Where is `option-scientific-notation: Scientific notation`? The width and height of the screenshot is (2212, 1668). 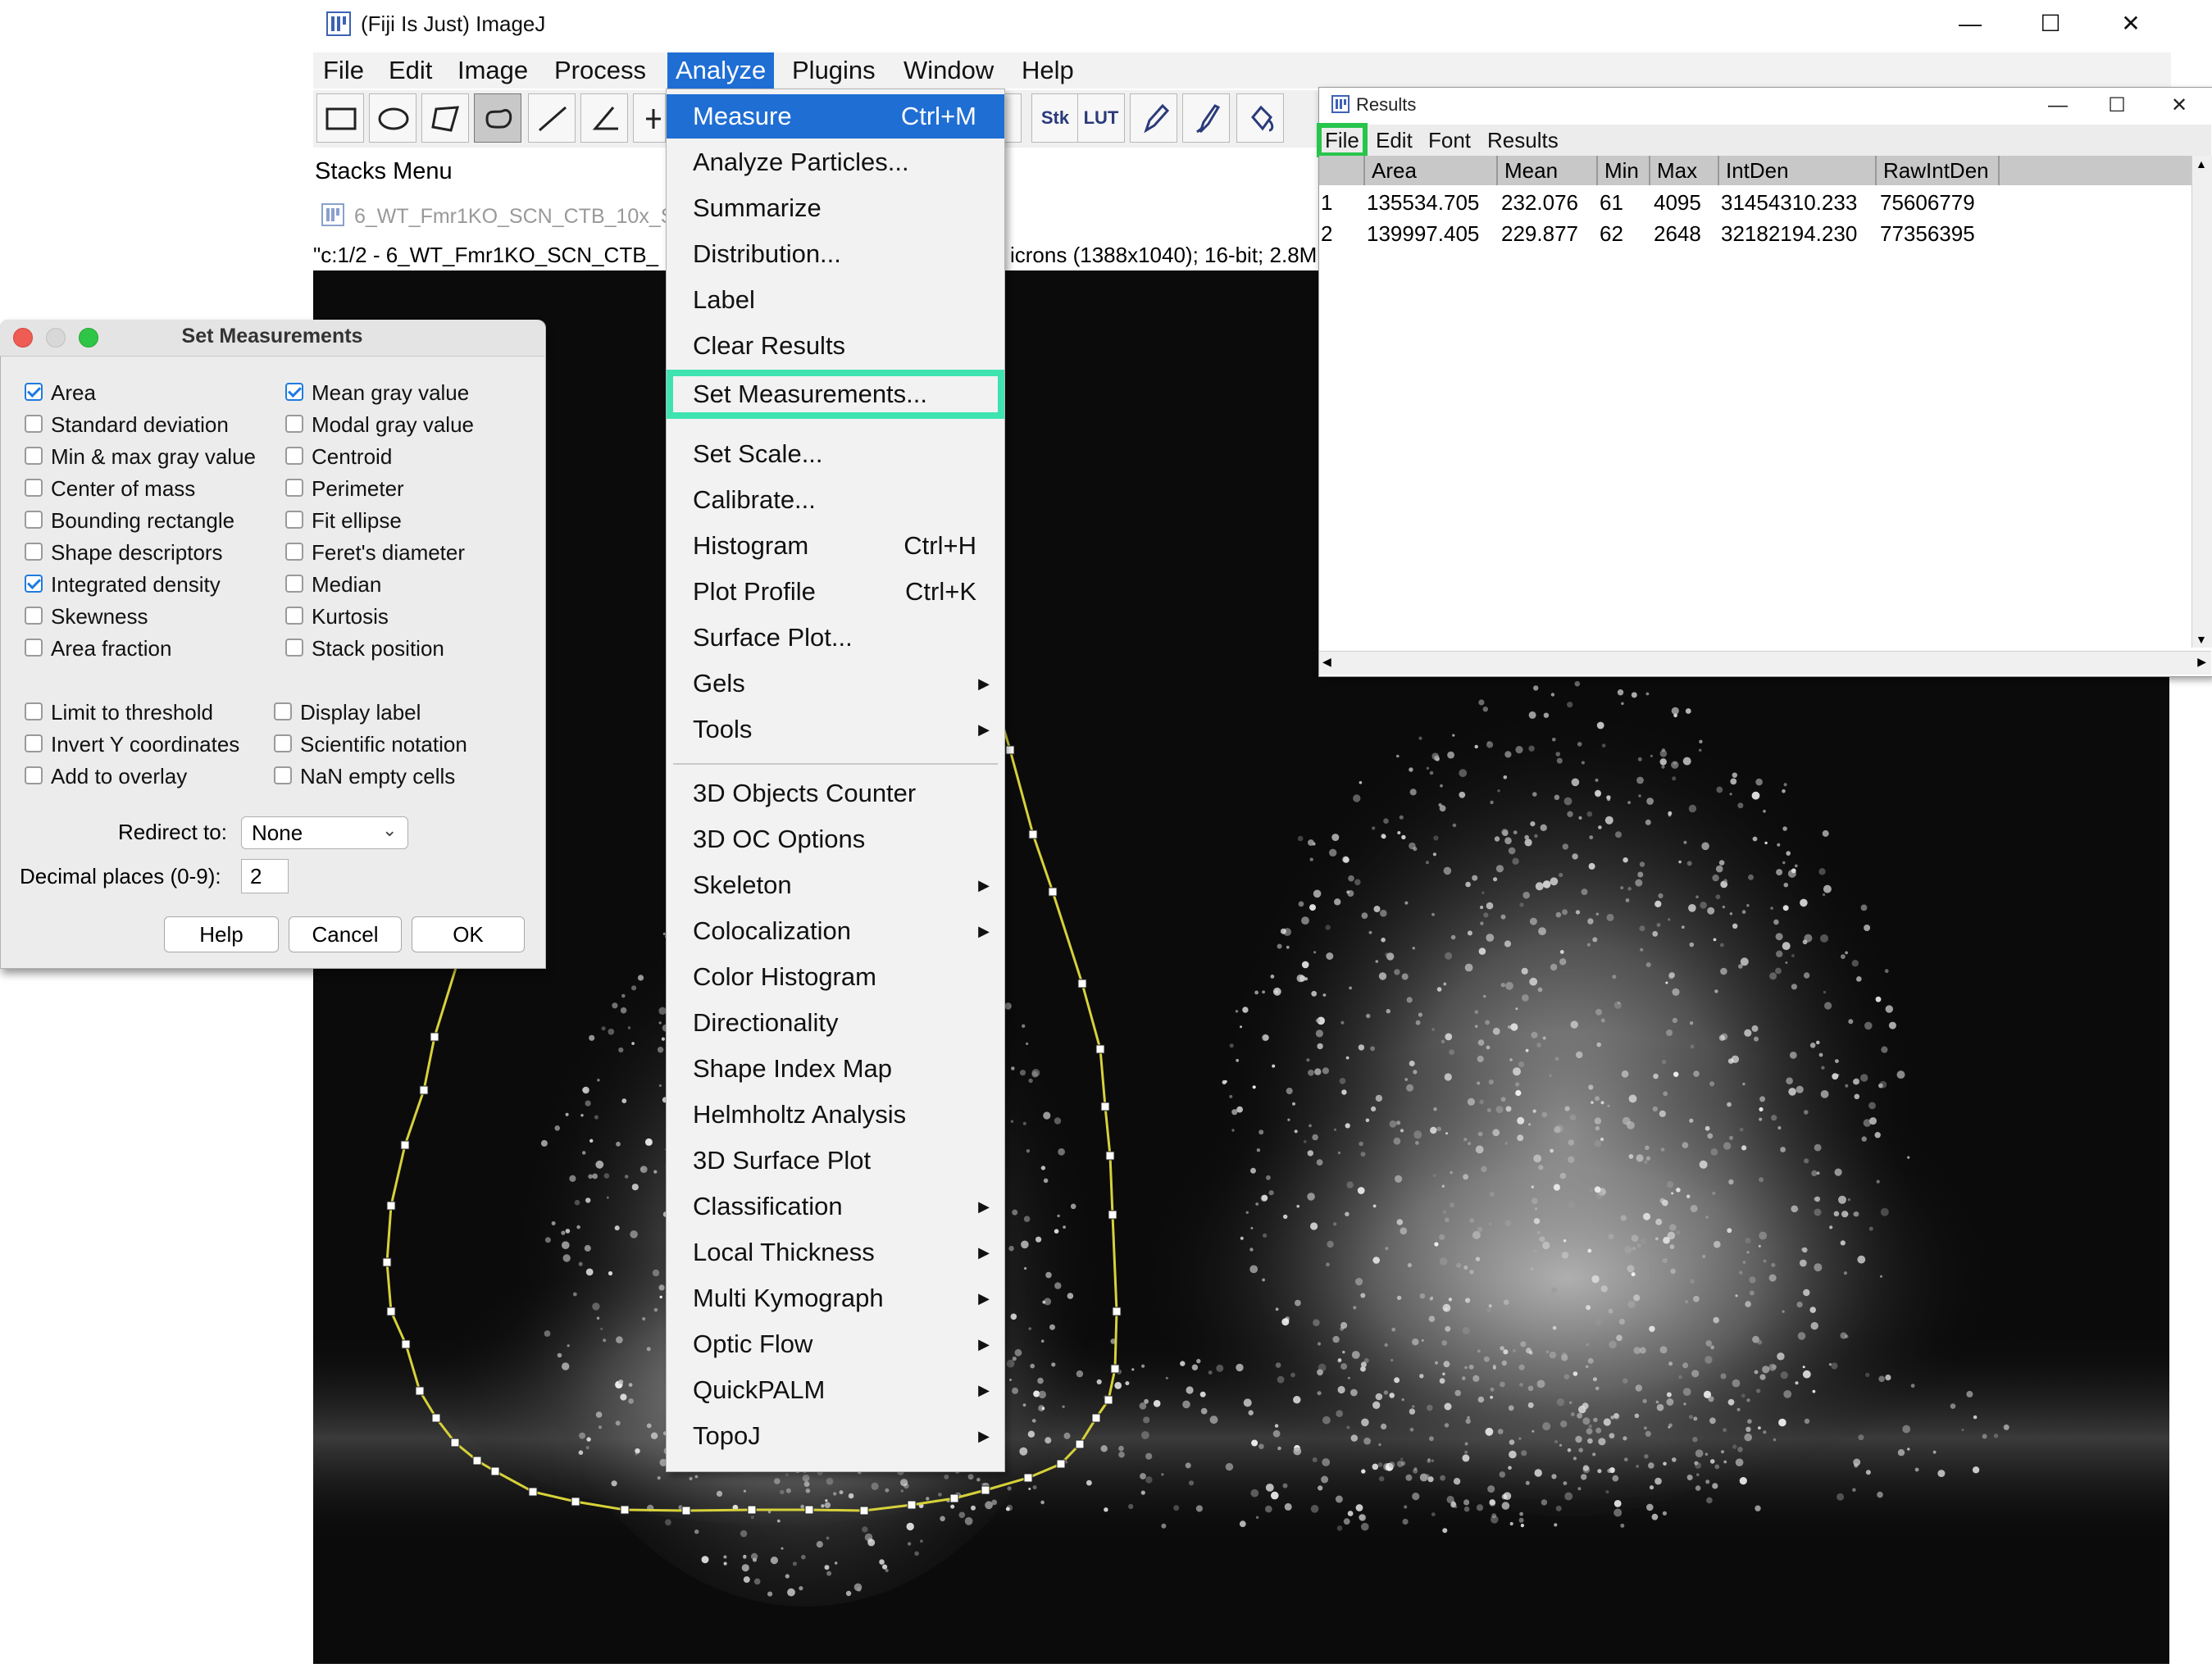
option-scientific-notation: Scientific notation is located at coordinates (371, 744).